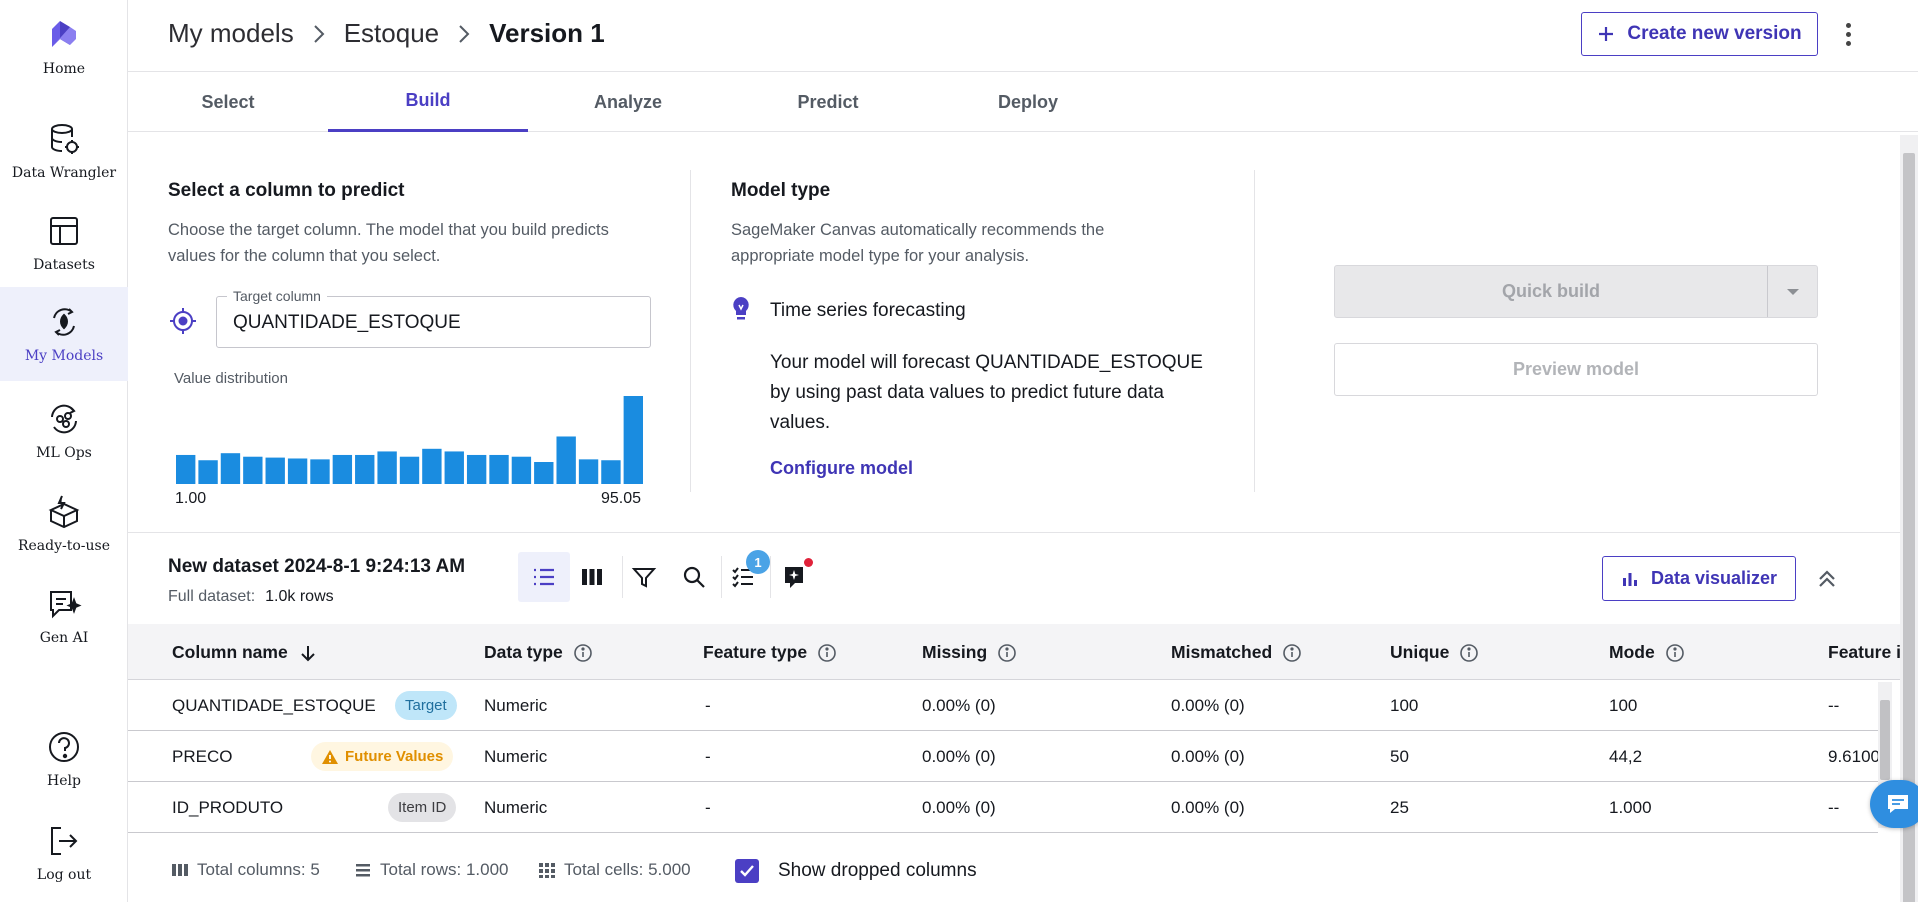 The image size is (1918, 902). What do you see at coordinates (1576, 369) in the screenshot?
I see `preview-model-button: Preview model` at bounding box center [1576, 369].